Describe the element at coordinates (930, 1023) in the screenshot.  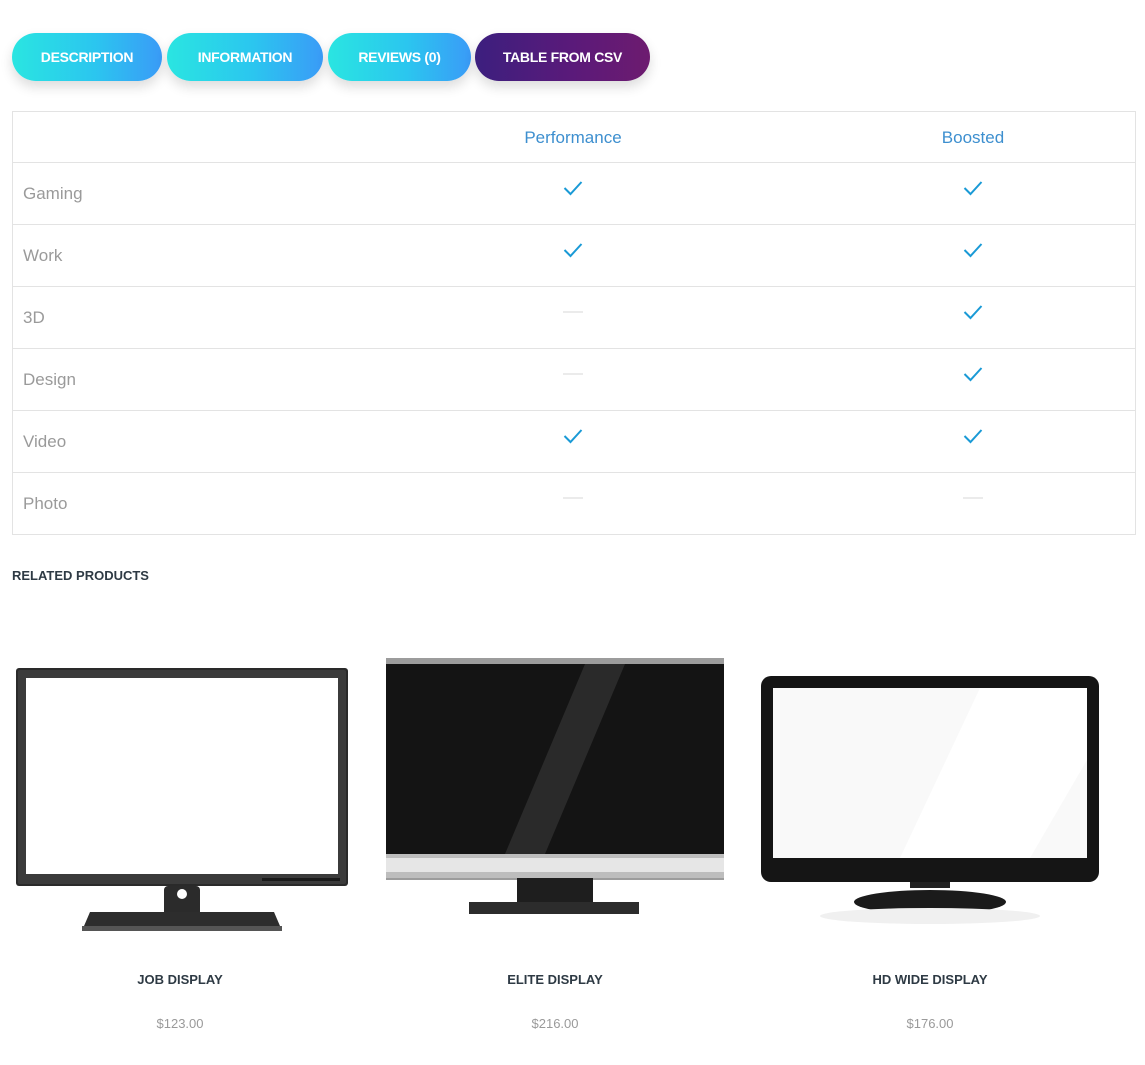
I see `product-price: $176.00` at that location.